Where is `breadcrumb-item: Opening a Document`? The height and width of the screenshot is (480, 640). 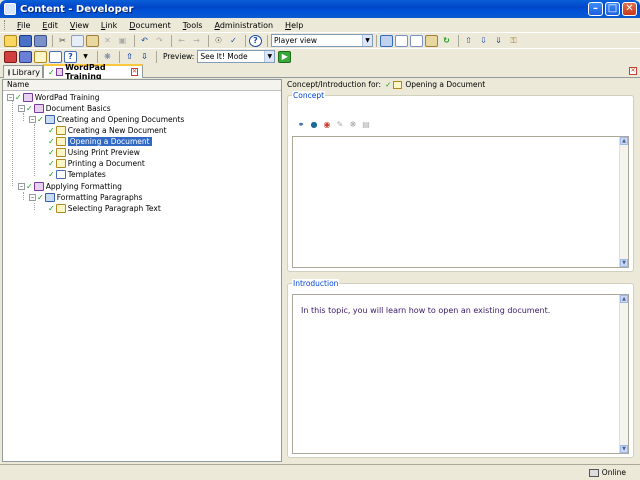 breadcrumb-item: Opening a Document is located at coordinates (445, 84).